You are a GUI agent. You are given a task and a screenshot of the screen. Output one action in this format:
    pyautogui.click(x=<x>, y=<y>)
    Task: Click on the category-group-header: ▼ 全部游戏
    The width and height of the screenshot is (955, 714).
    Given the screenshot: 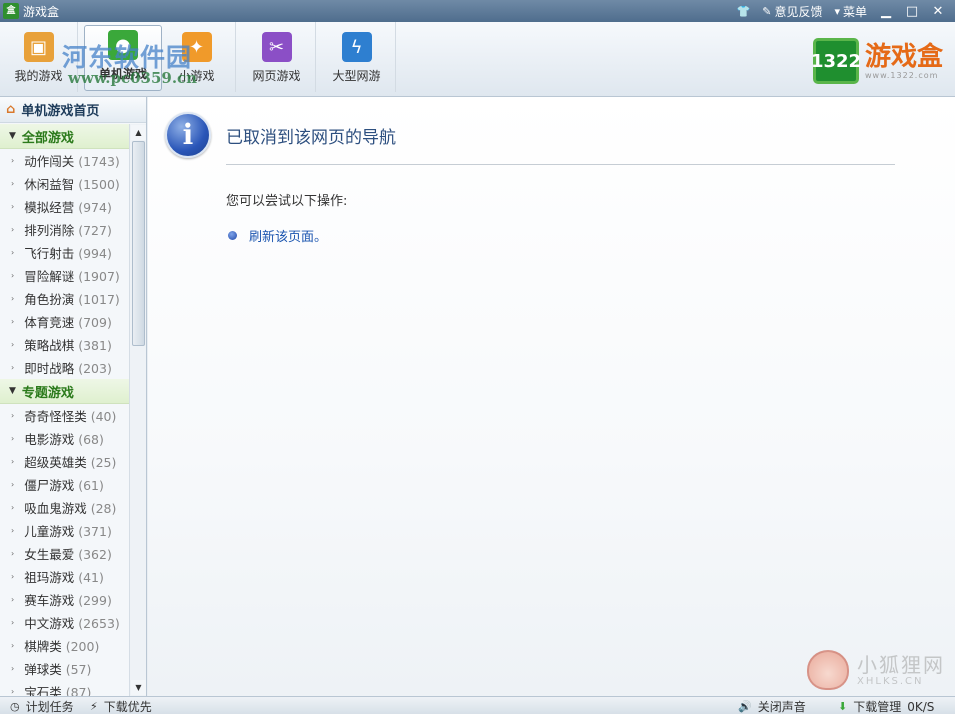 What is the action you would take?
    pyautogui.click(x=64, y=136)
    